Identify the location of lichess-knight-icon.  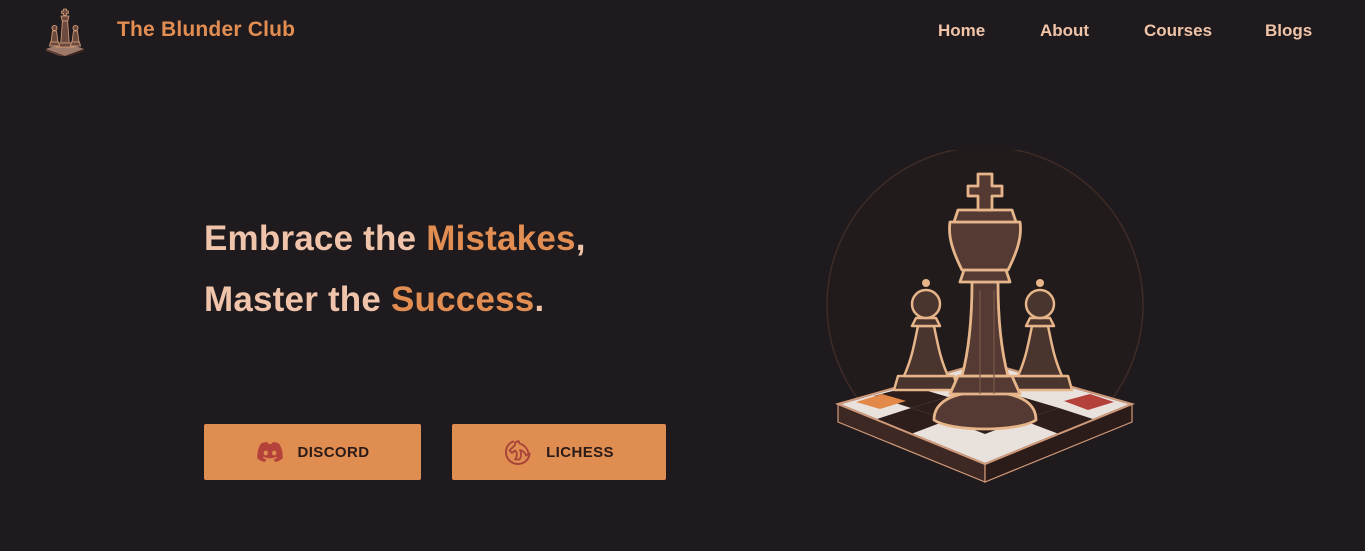
(518, 453).